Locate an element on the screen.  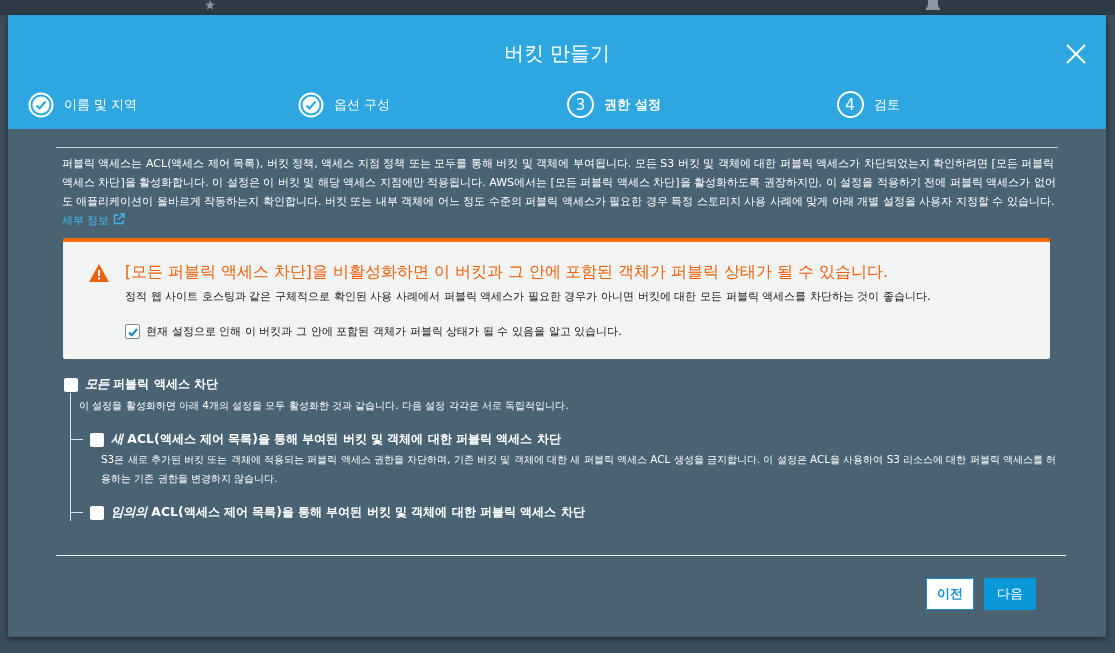
modal-title: 버킷 만들기 is located at coordinates (557, 53).